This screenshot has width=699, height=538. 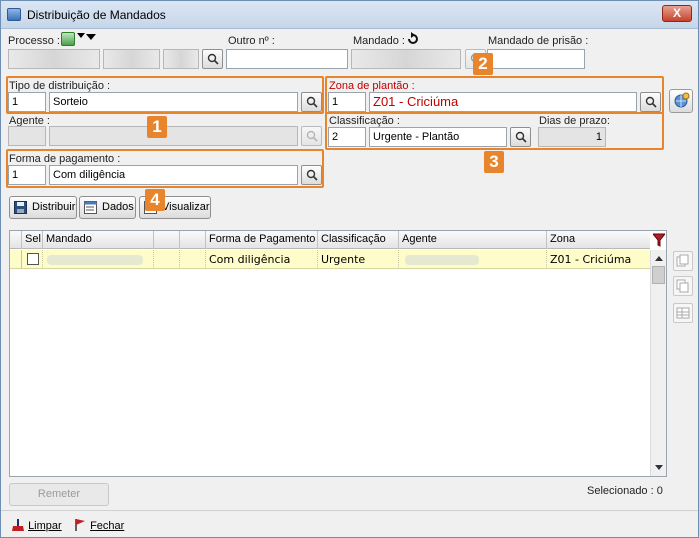 What do you see at coordinates (34, 41) in the screenshot?
I see `processo-label: Processo :` at bounding box center [34, 41].